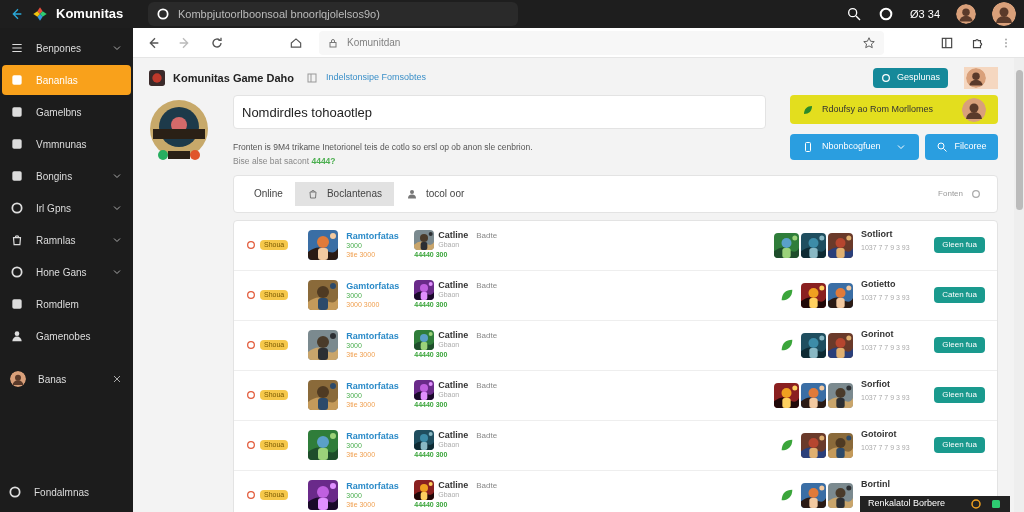  I want to click on breadcrumb-link: Indelstonsipe Fomsobtes, so click(376, 78).